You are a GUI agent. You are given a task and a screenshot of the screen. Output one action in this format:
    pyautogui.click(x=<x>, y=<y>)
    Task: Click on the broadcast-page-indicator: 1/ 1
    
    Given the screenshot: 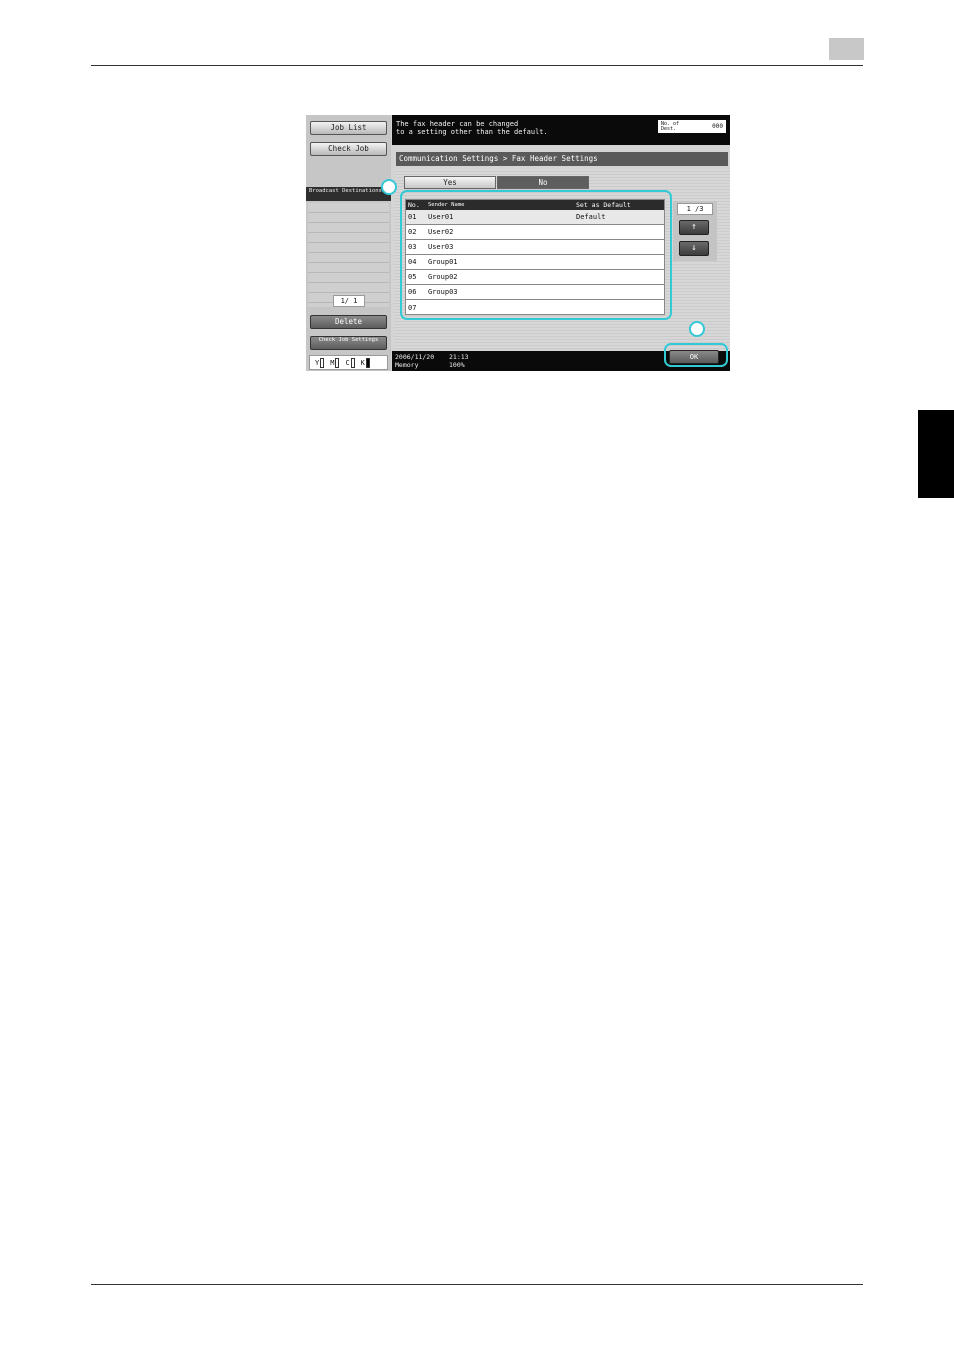 What is the action you would take?
    pyautogui.click(x=349, y=301)
    